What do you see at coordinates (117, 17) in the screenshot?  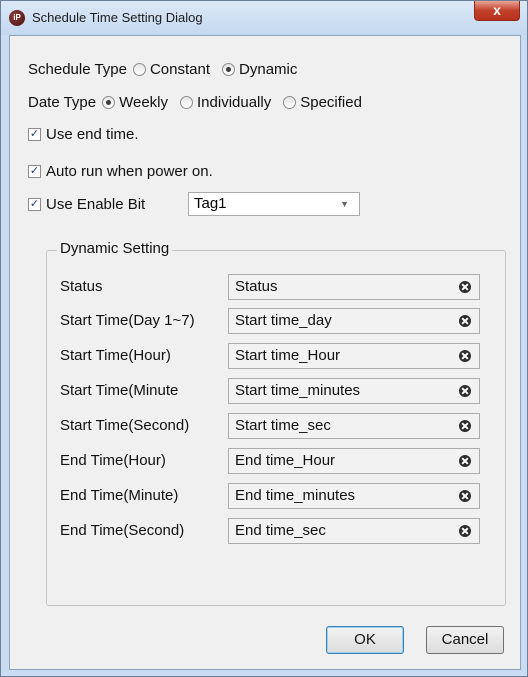 I see `window-title: Schedule Time Setting Dialog` at bounding box center [117, 17].